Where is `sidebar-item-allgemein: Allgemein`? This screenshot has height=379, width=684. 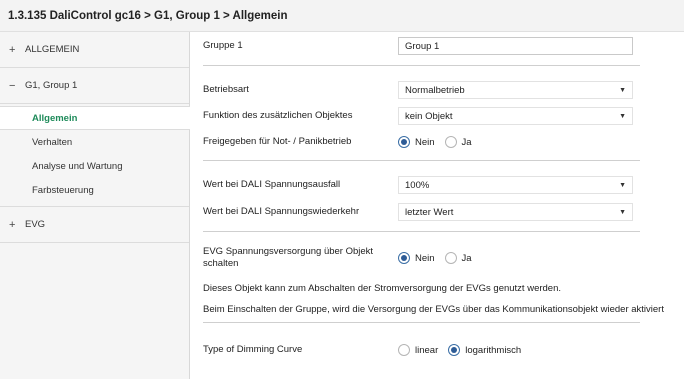 sidebar-item-allgemein: Allgemein is located at coordinates (95, 118).